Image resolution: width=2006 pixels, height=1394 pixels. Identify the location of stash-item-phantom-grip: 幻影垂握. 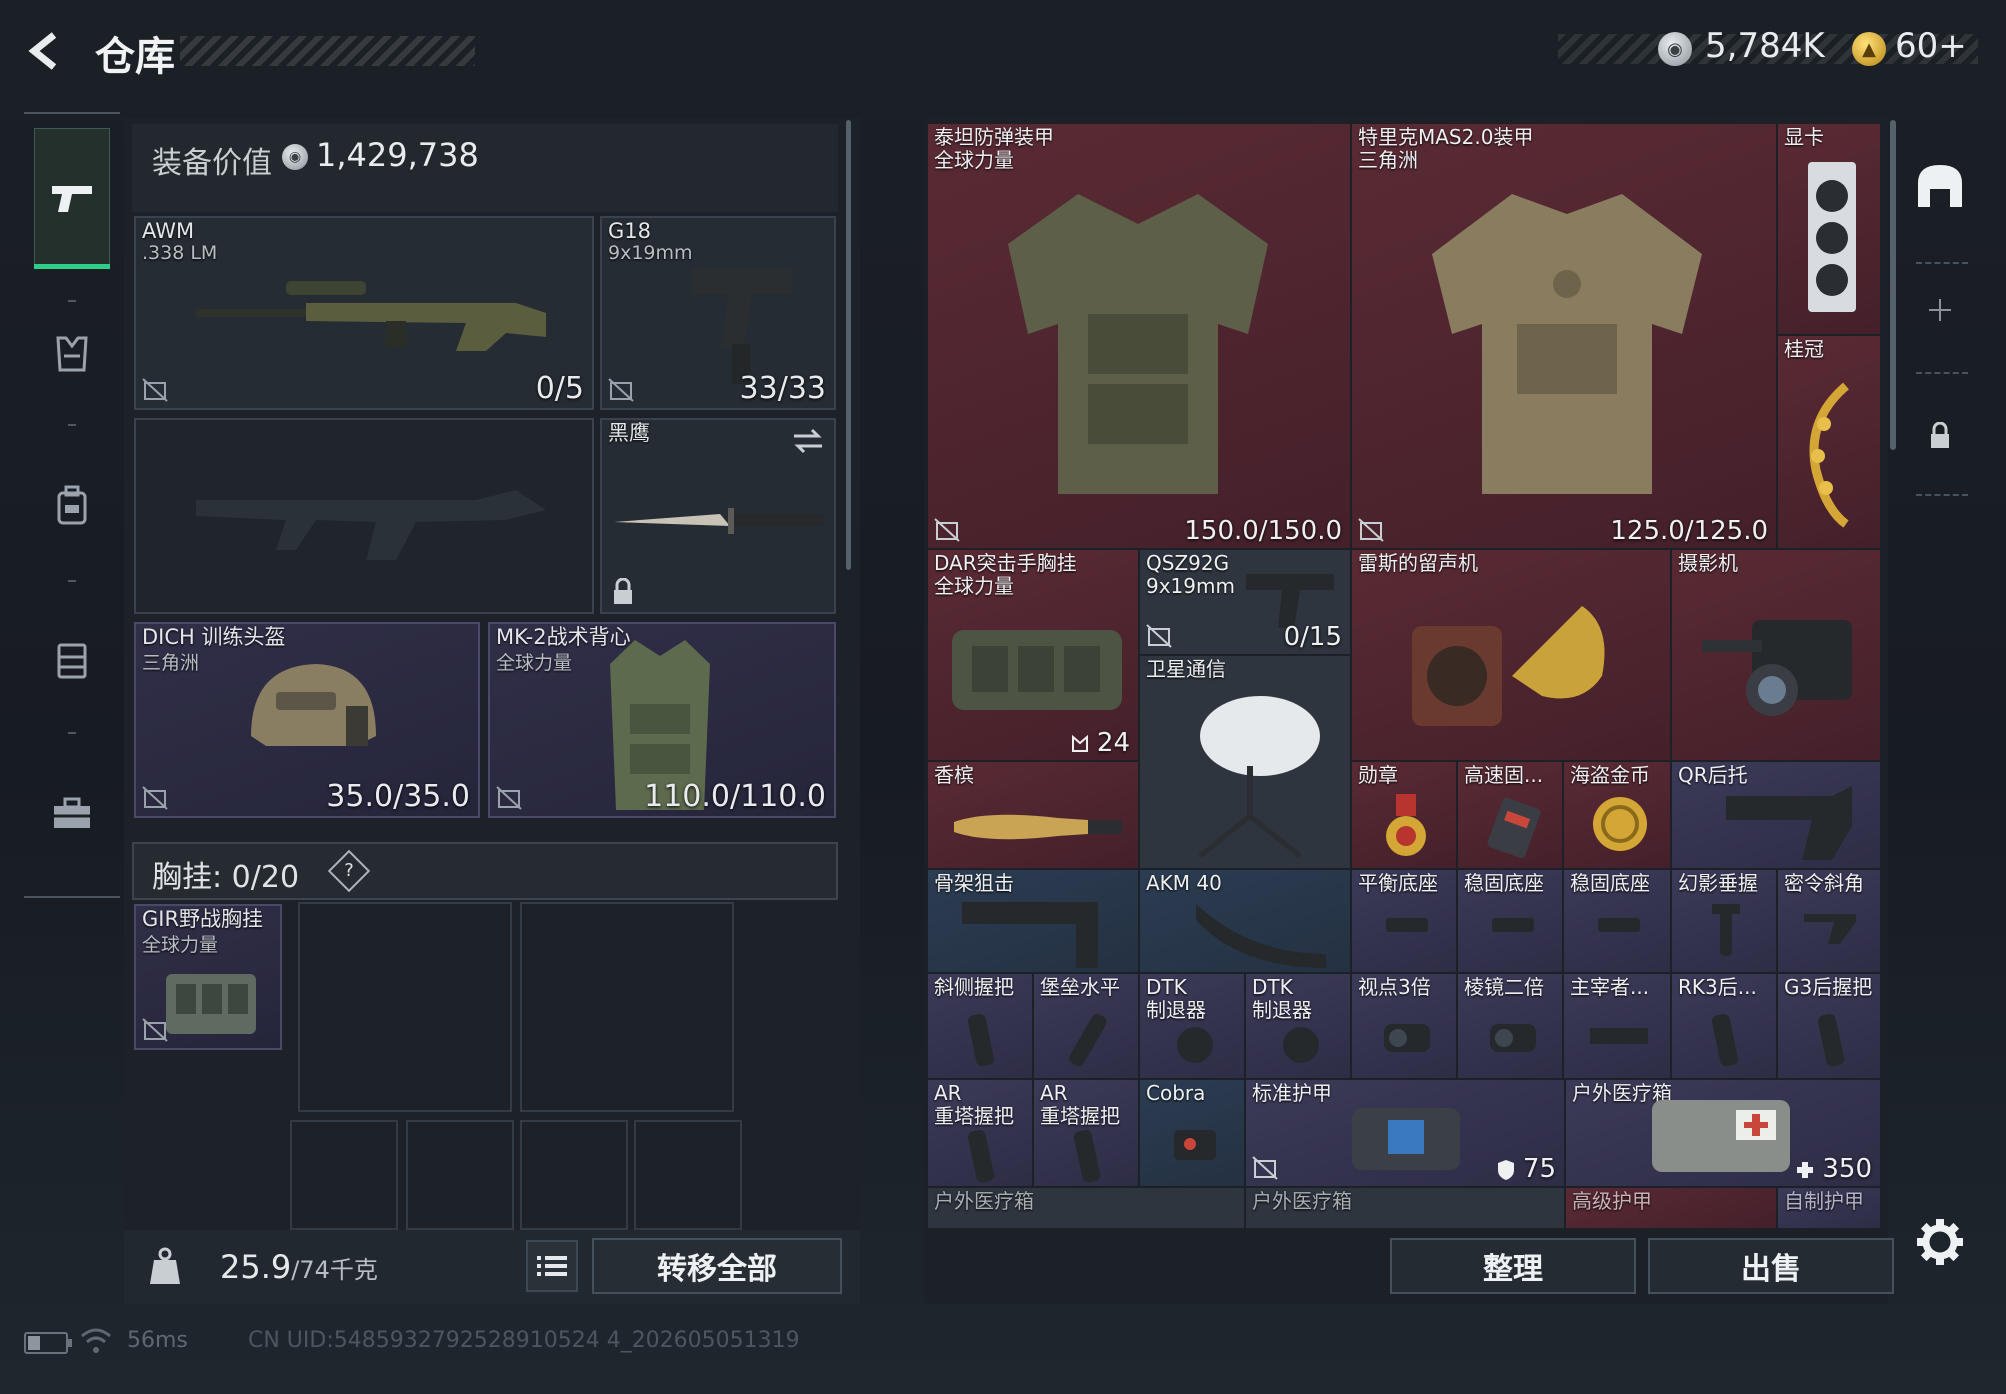
(1724, 921).